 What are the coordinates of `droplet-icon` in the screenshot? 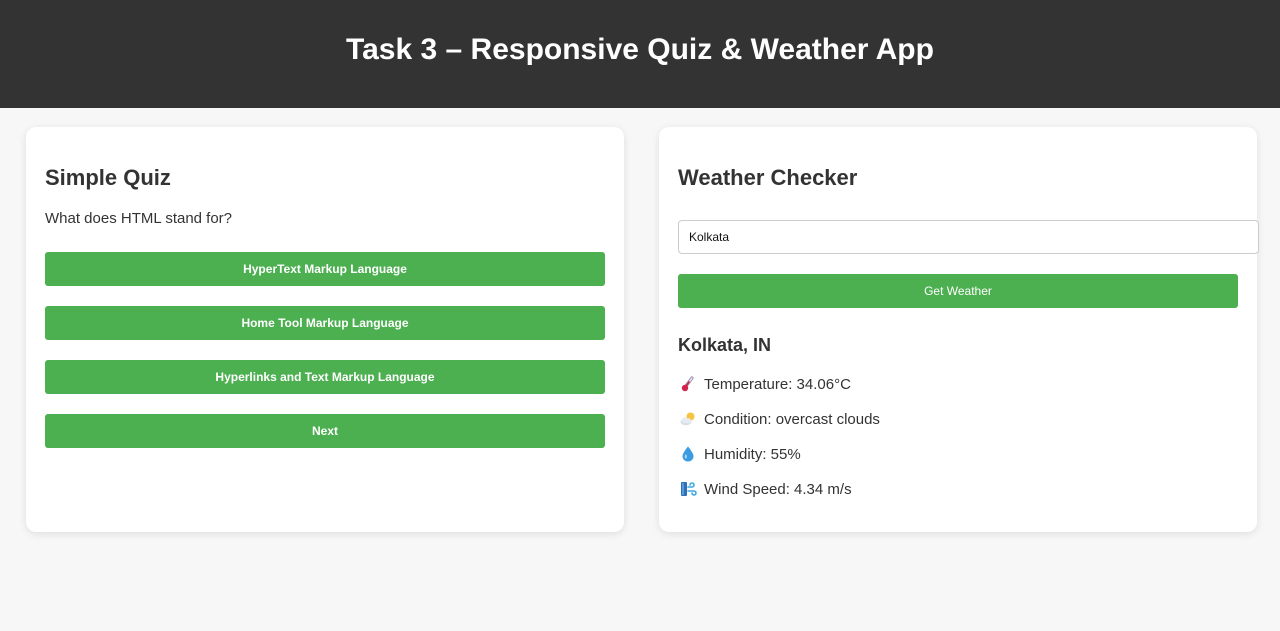 It's located at (688, 454).